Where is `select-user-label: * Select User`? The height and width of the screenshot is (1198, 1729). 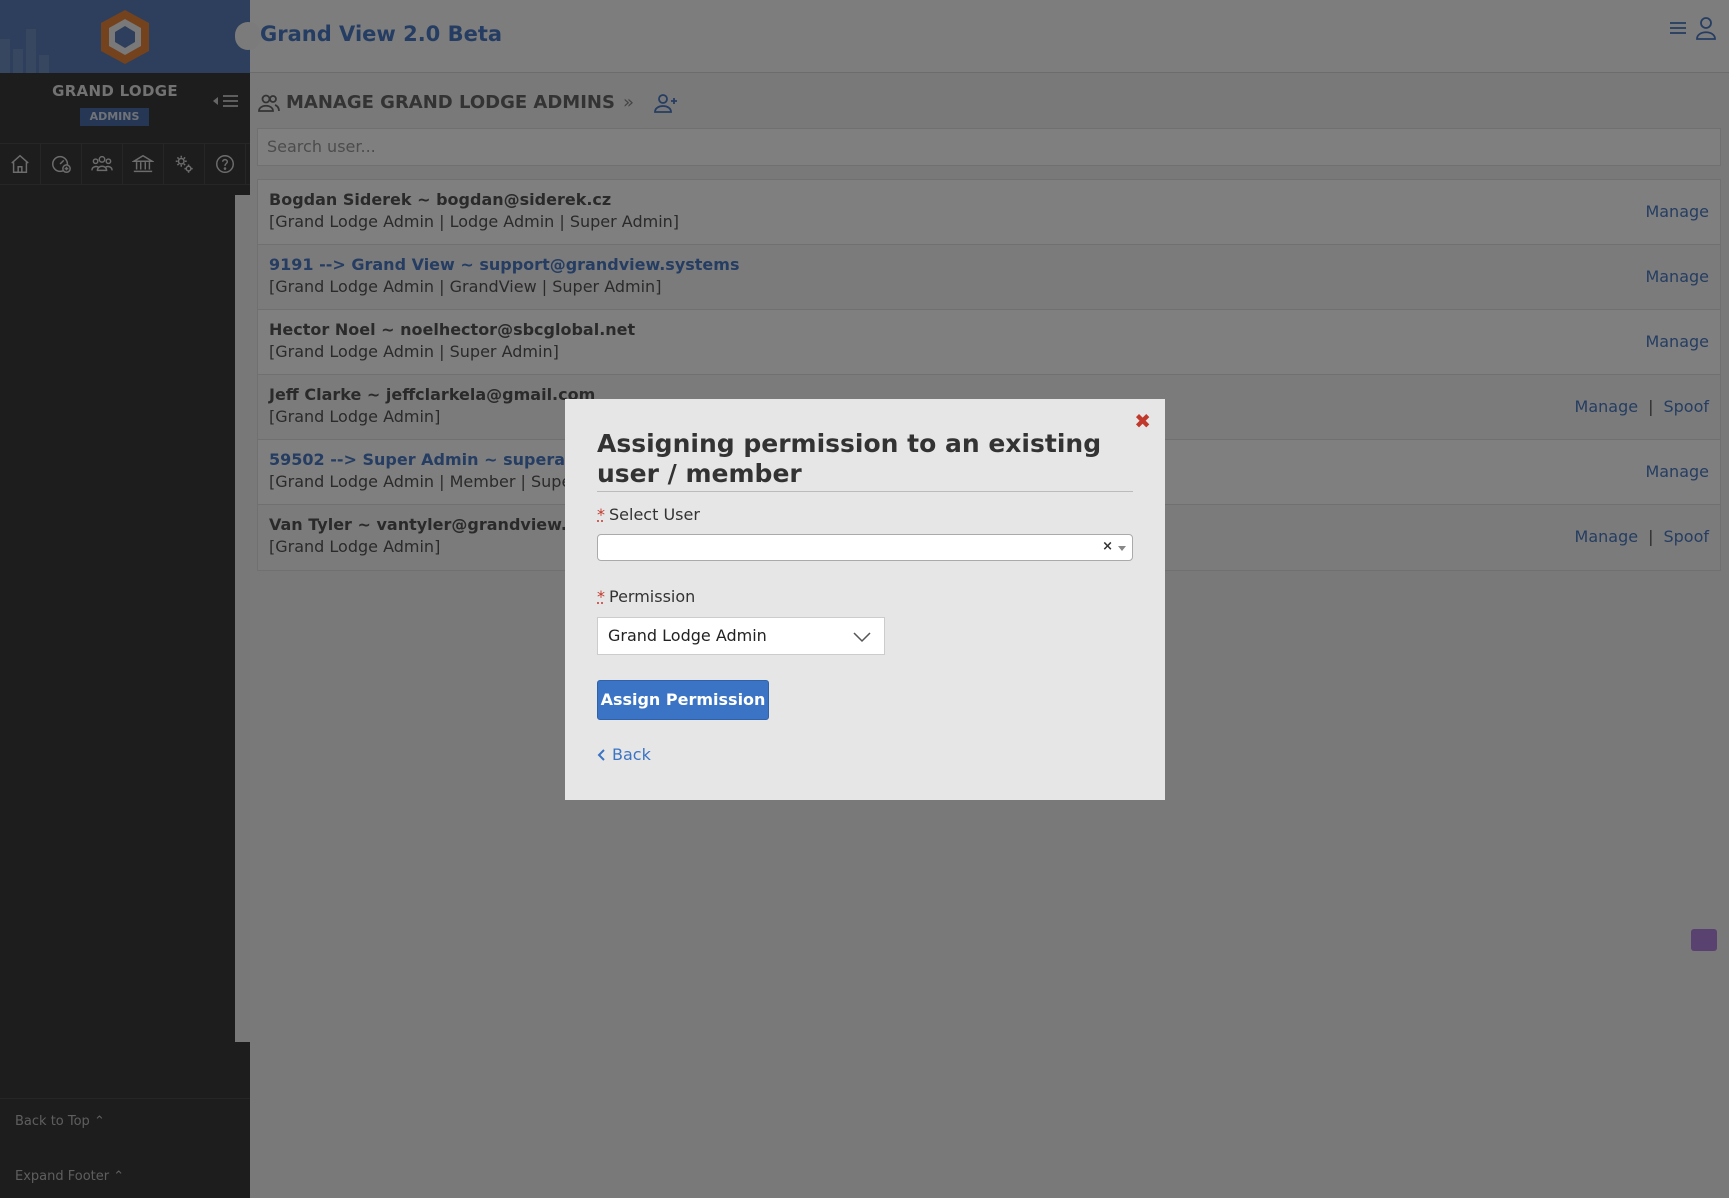 select-user-label: * Select User is located at coordinates (648, 514).